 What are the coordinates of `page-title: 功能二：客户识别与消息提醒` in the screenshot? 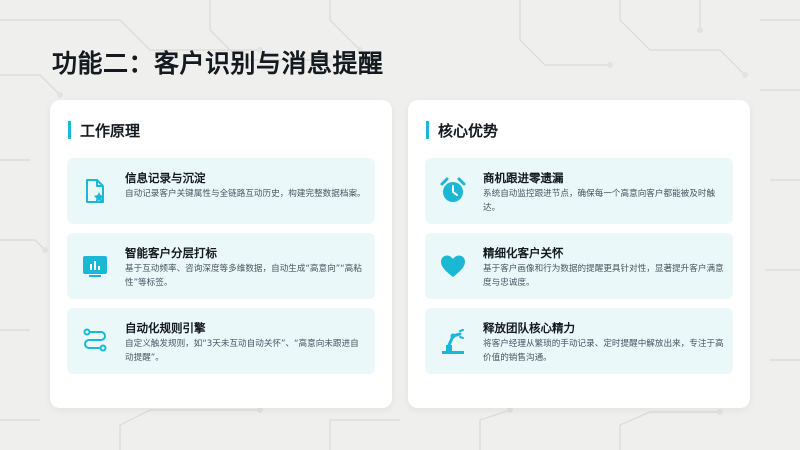 It's located at (218, 63).